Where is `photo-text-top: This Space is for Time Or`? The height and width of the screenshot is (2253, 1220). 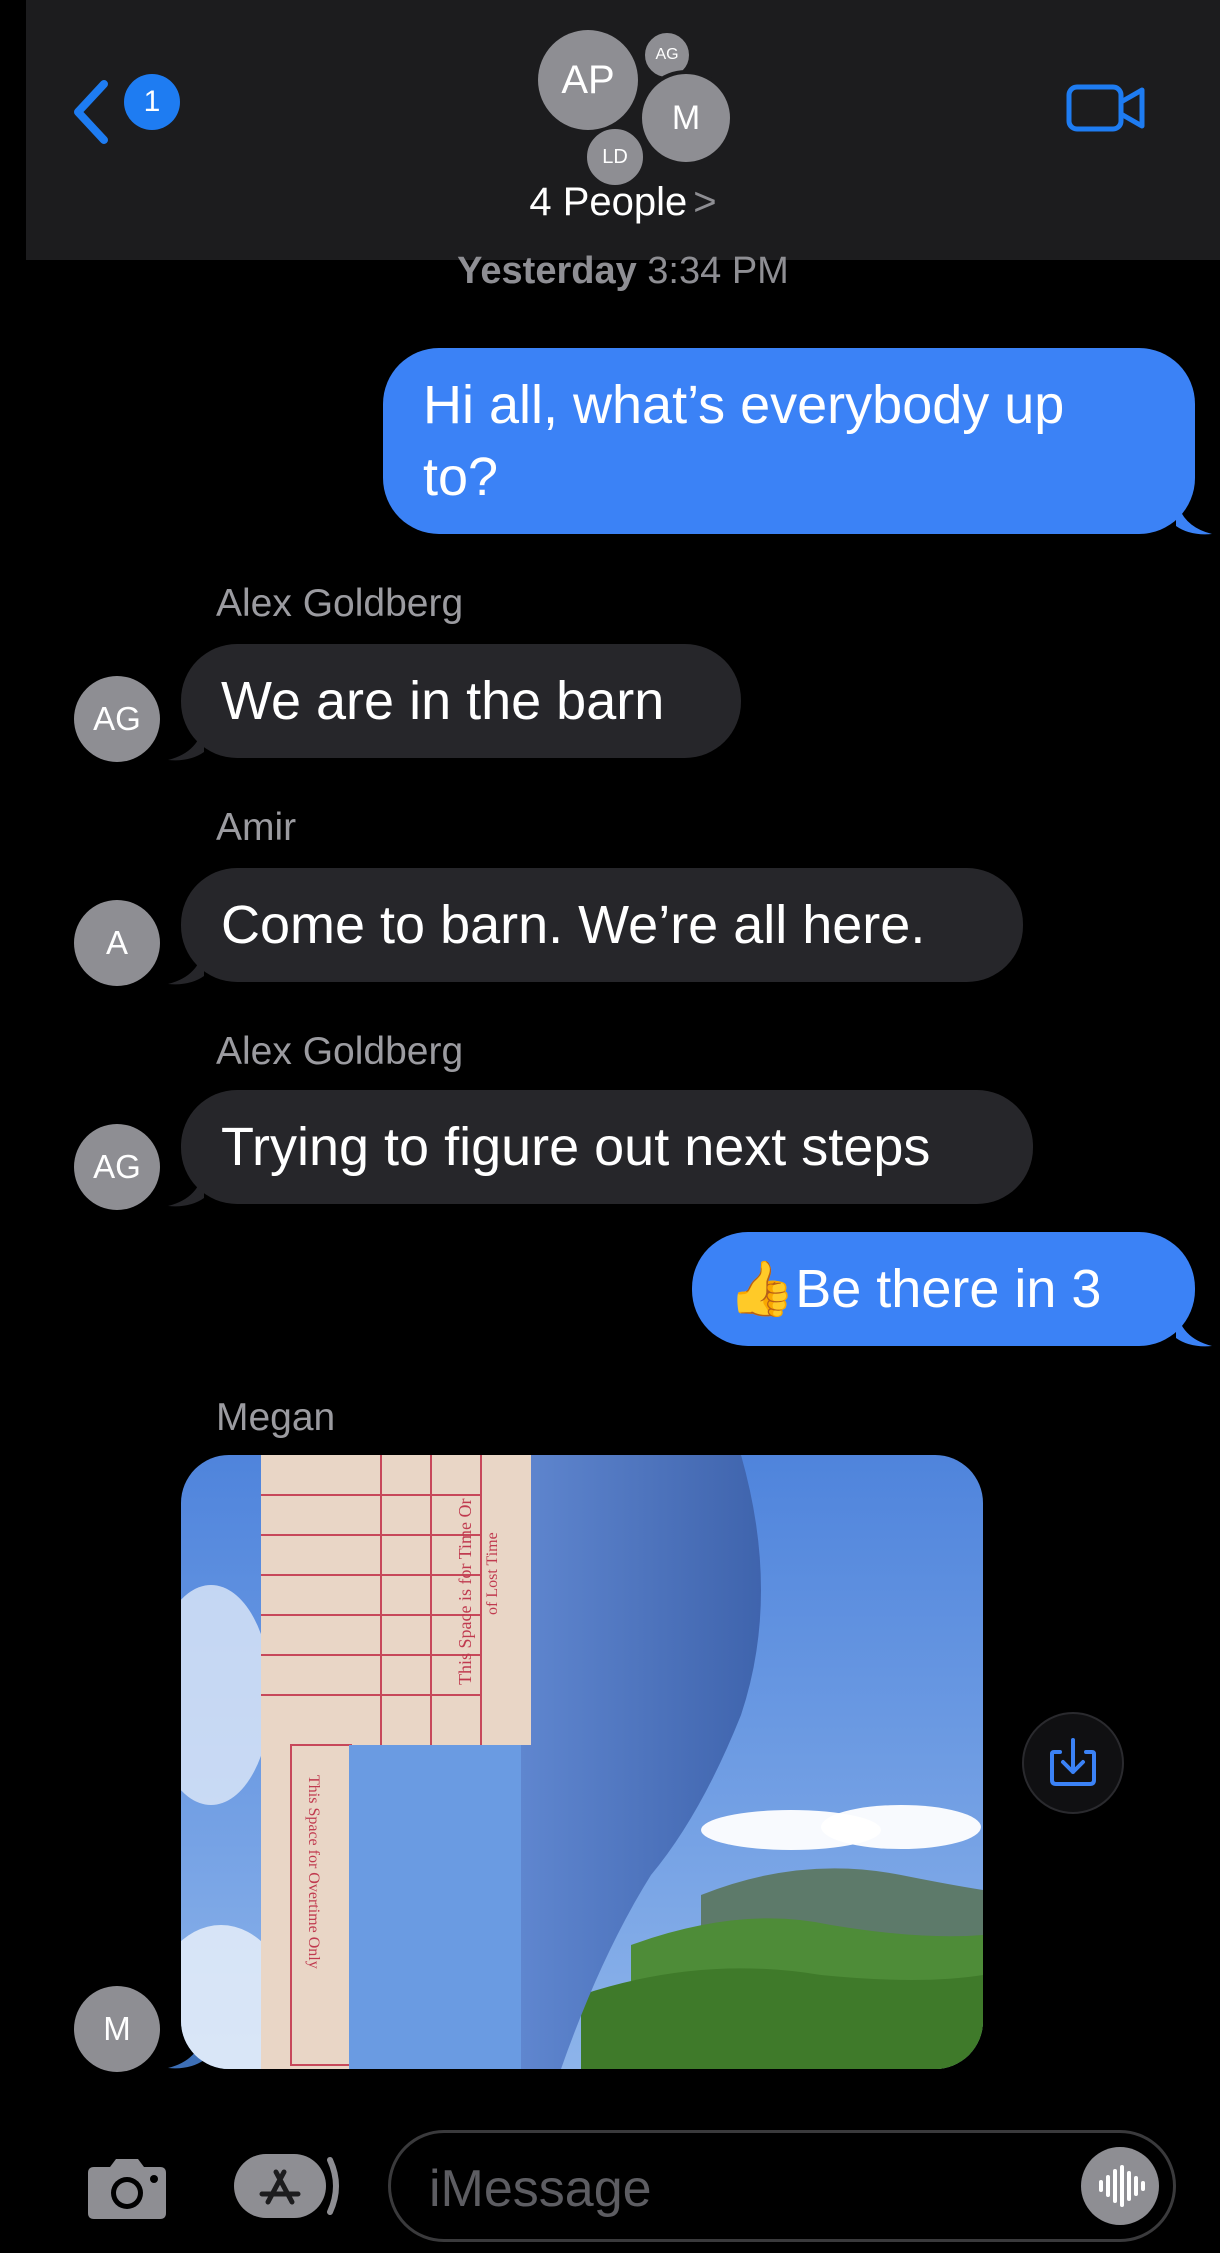
photo-text-top: This Space is for Time Or is located at coordinates (465, 1591).